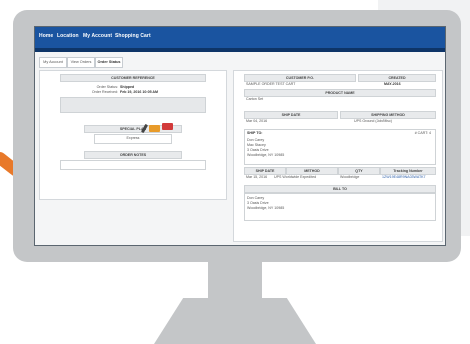  I want to click on order-status-value: Shipped, so click(127, 87).